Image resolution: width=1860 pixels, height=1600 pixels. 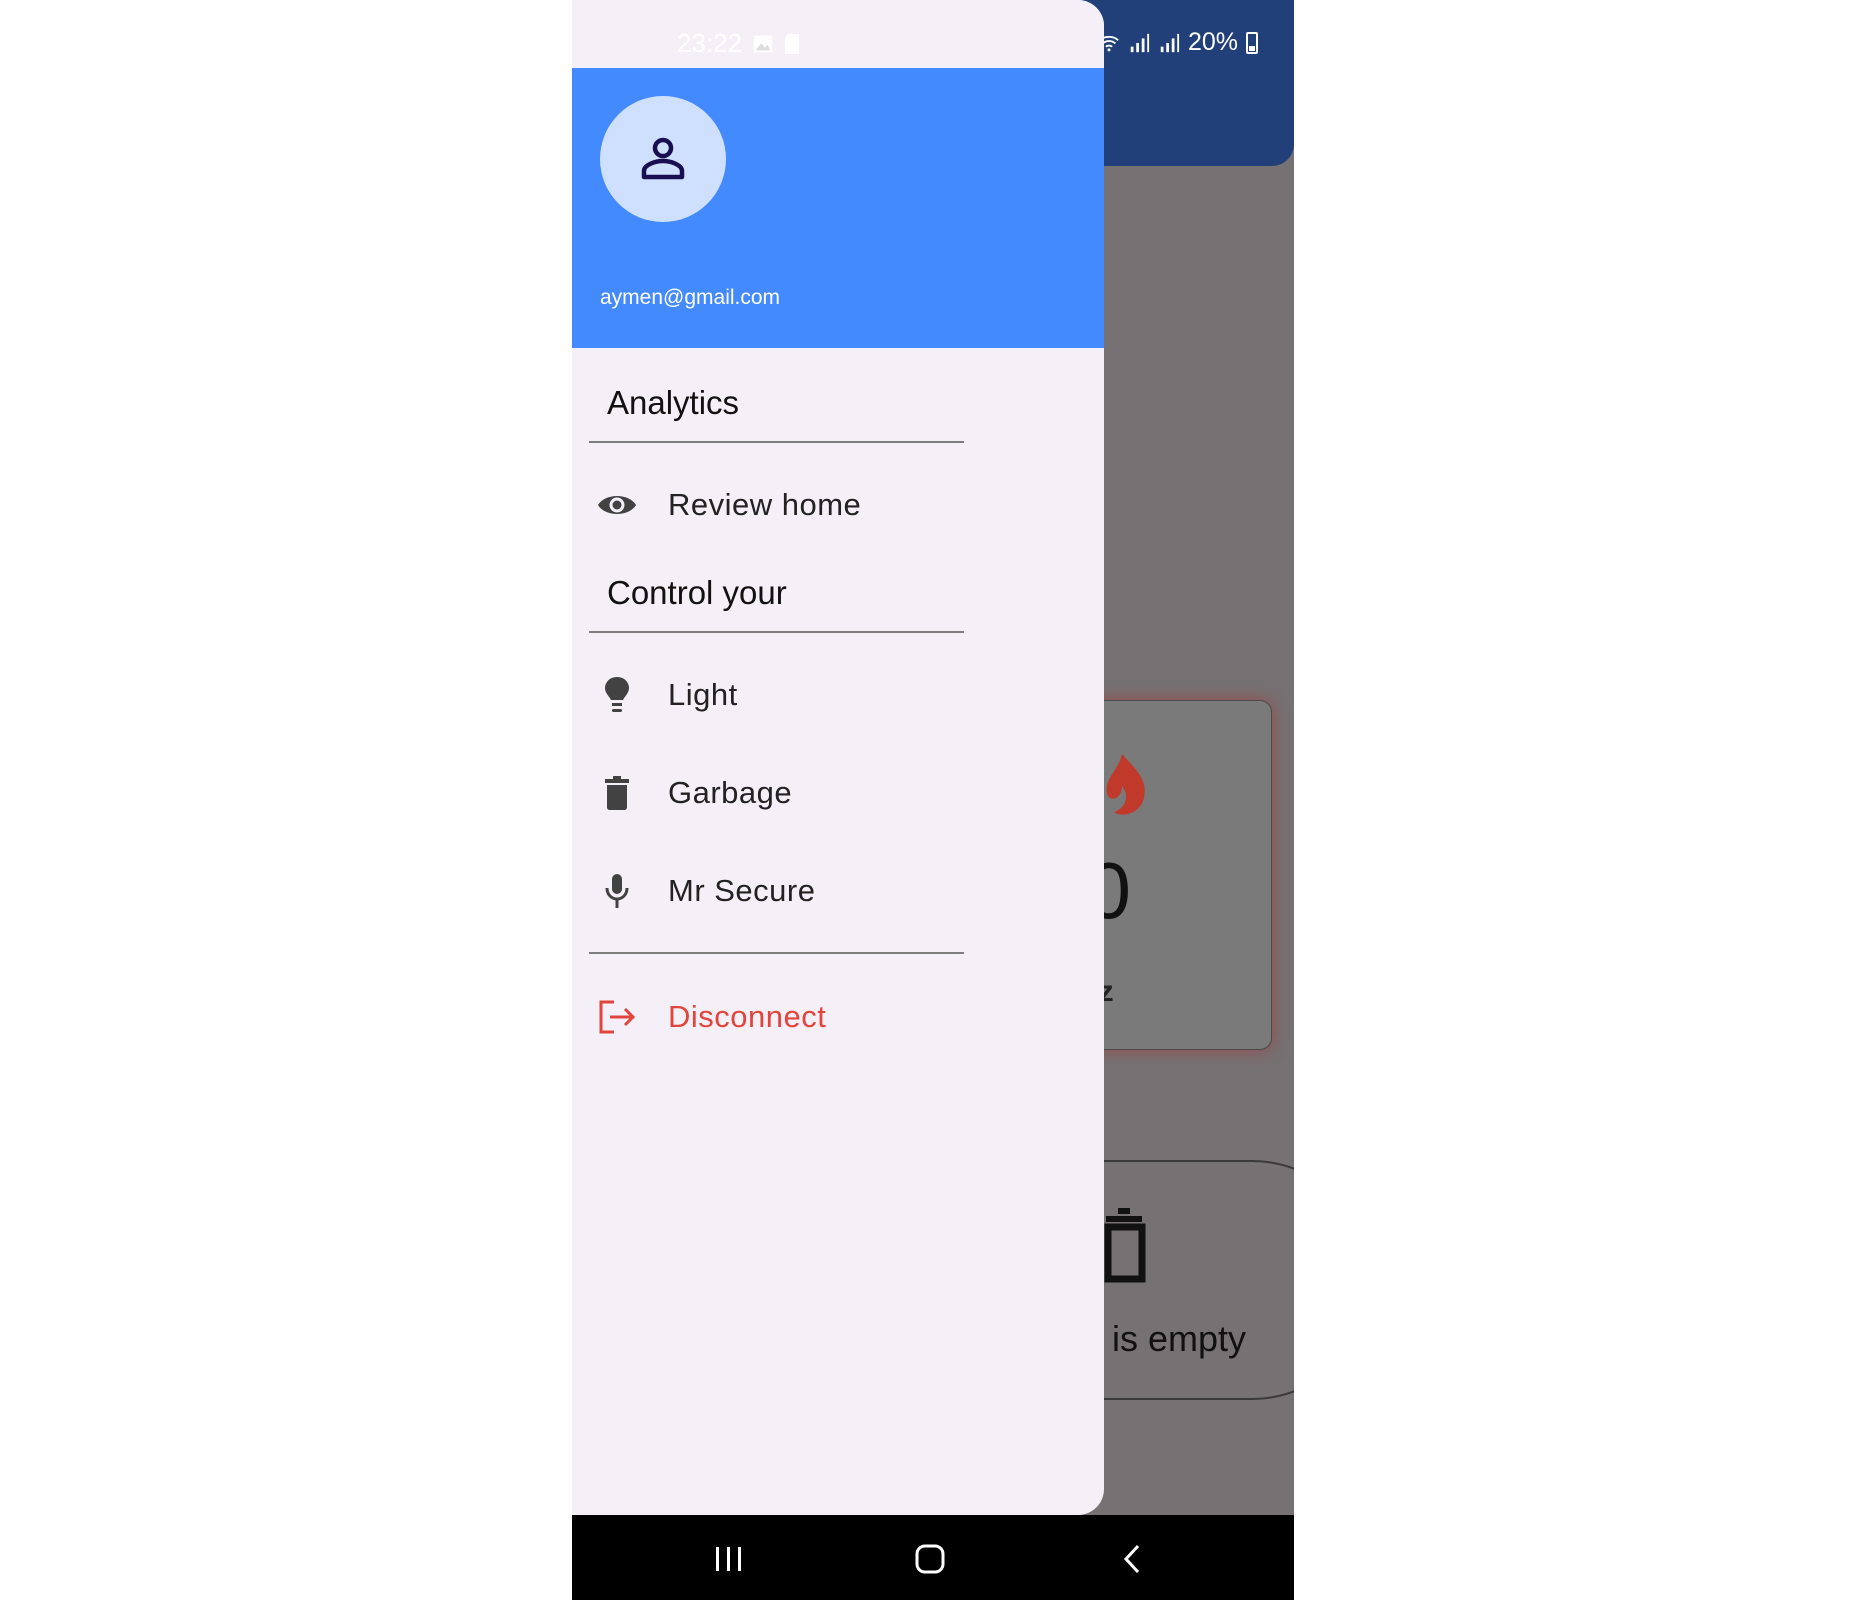 What do you see at coordinates (1212, 42) in the screenshot?
I see `battery-percent: 20%` at bounding box center [1212, 42].